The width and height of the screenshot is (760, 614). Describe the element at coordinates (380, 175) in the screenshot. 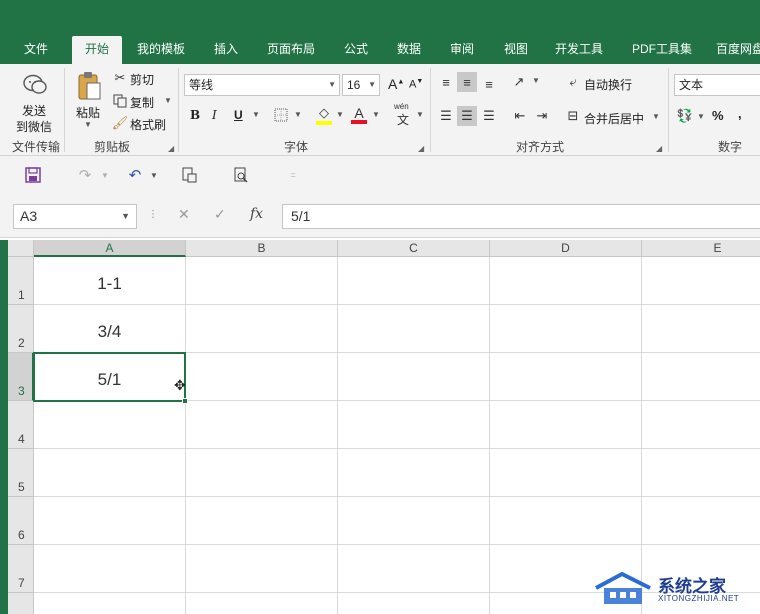

I see `quick-access-toolbar: ↷ ▼ ↶ ▼ =` at that location.